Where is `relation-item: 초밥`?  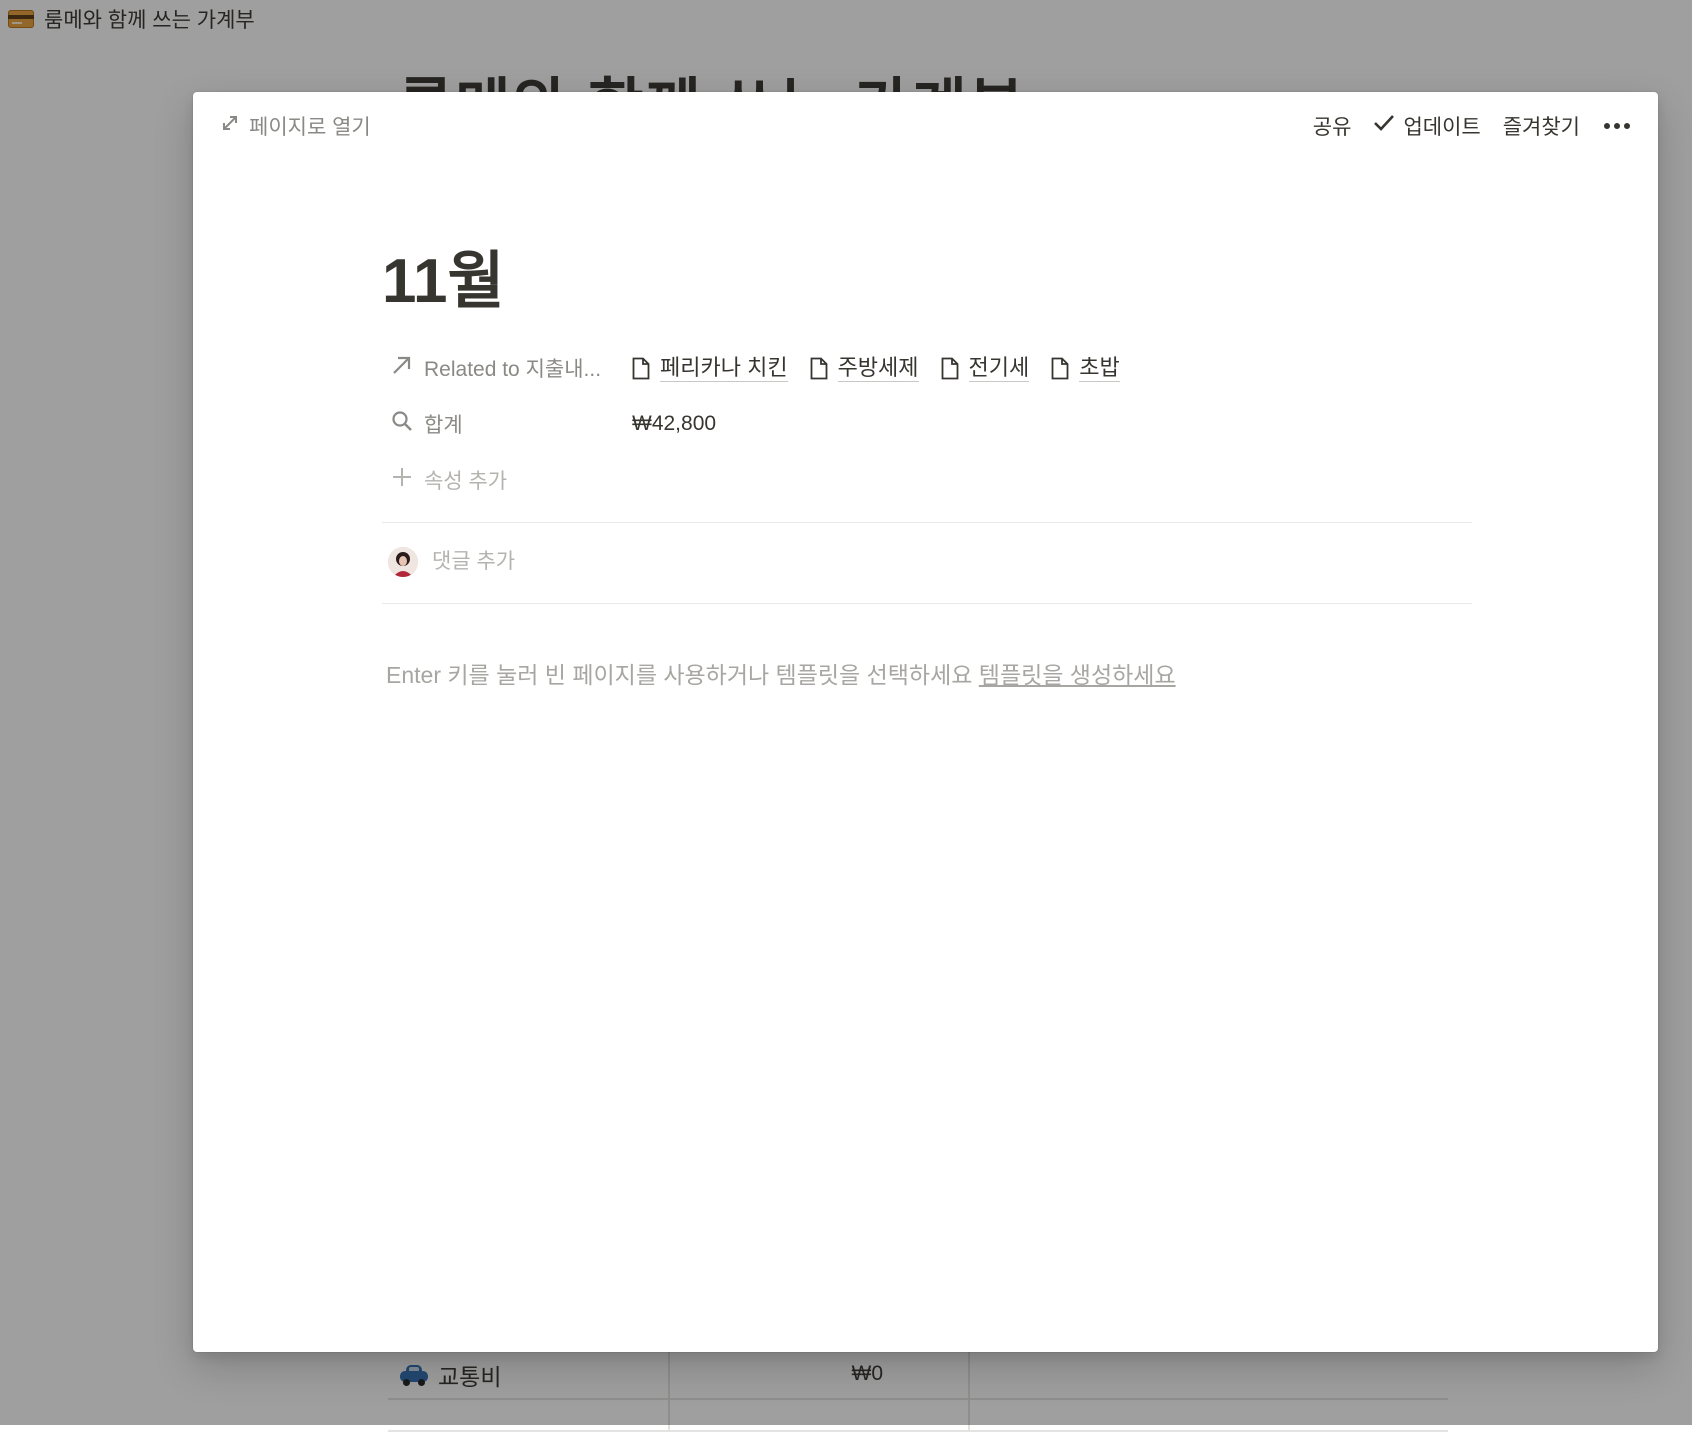 relation-item: 초밥 is located at coordinates (1085, 368).